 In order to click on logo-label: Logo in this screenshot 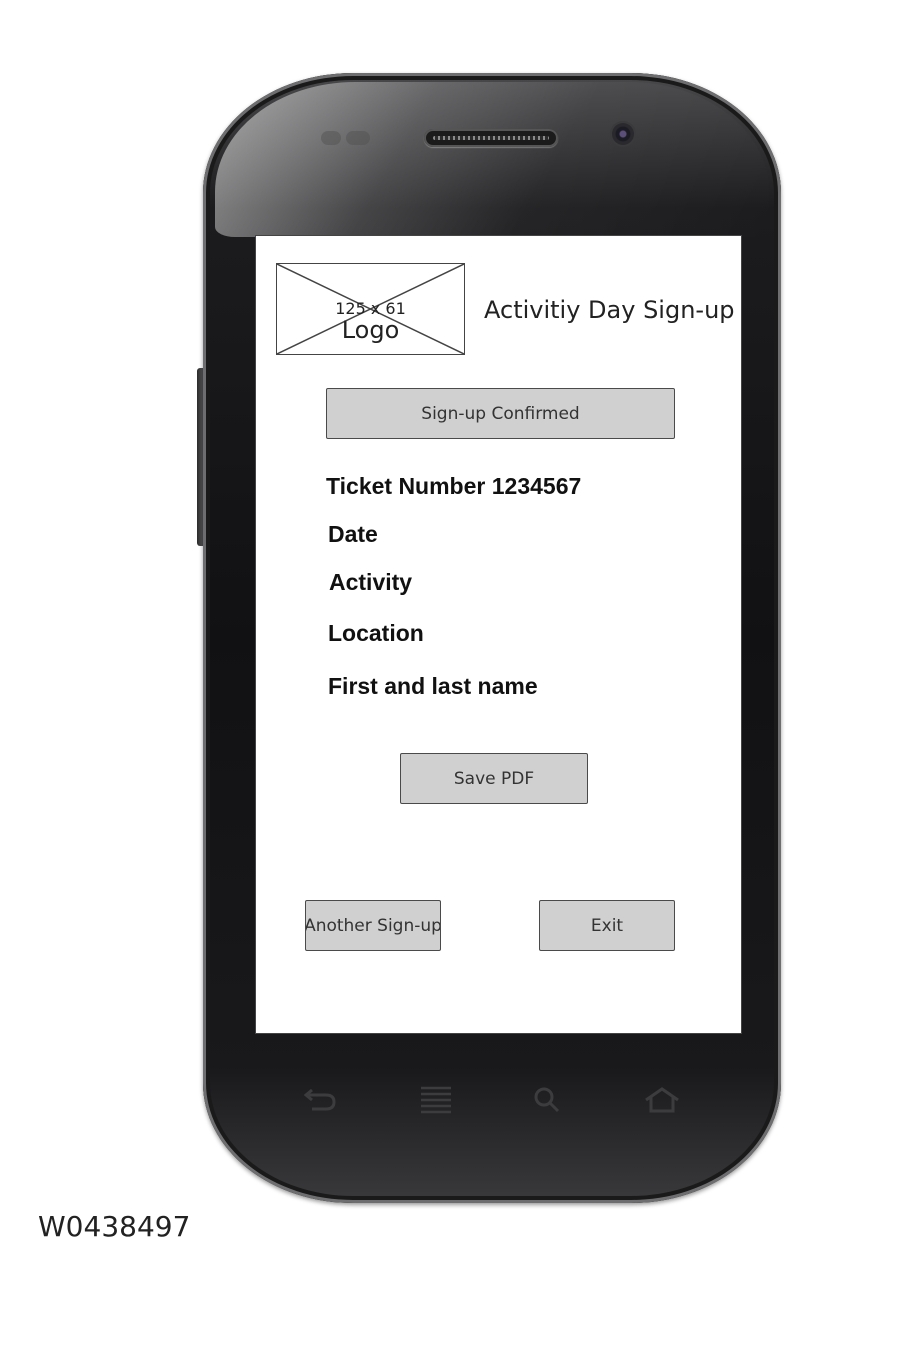, I will do `click(370, 330)`.